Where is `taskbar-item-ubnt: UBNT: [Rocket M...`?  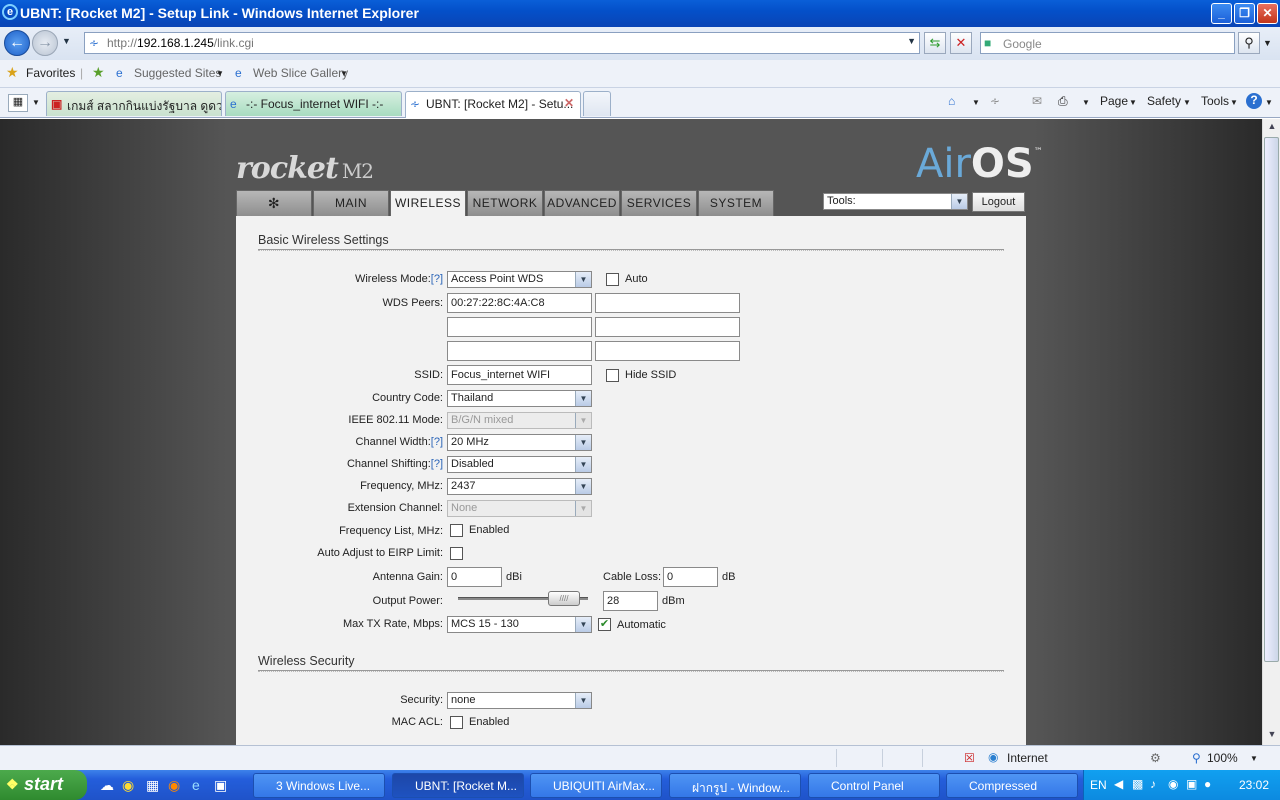 taskbar-item-ubnt: UBNT: [Rocket M... is located at coordinates (458, 785).